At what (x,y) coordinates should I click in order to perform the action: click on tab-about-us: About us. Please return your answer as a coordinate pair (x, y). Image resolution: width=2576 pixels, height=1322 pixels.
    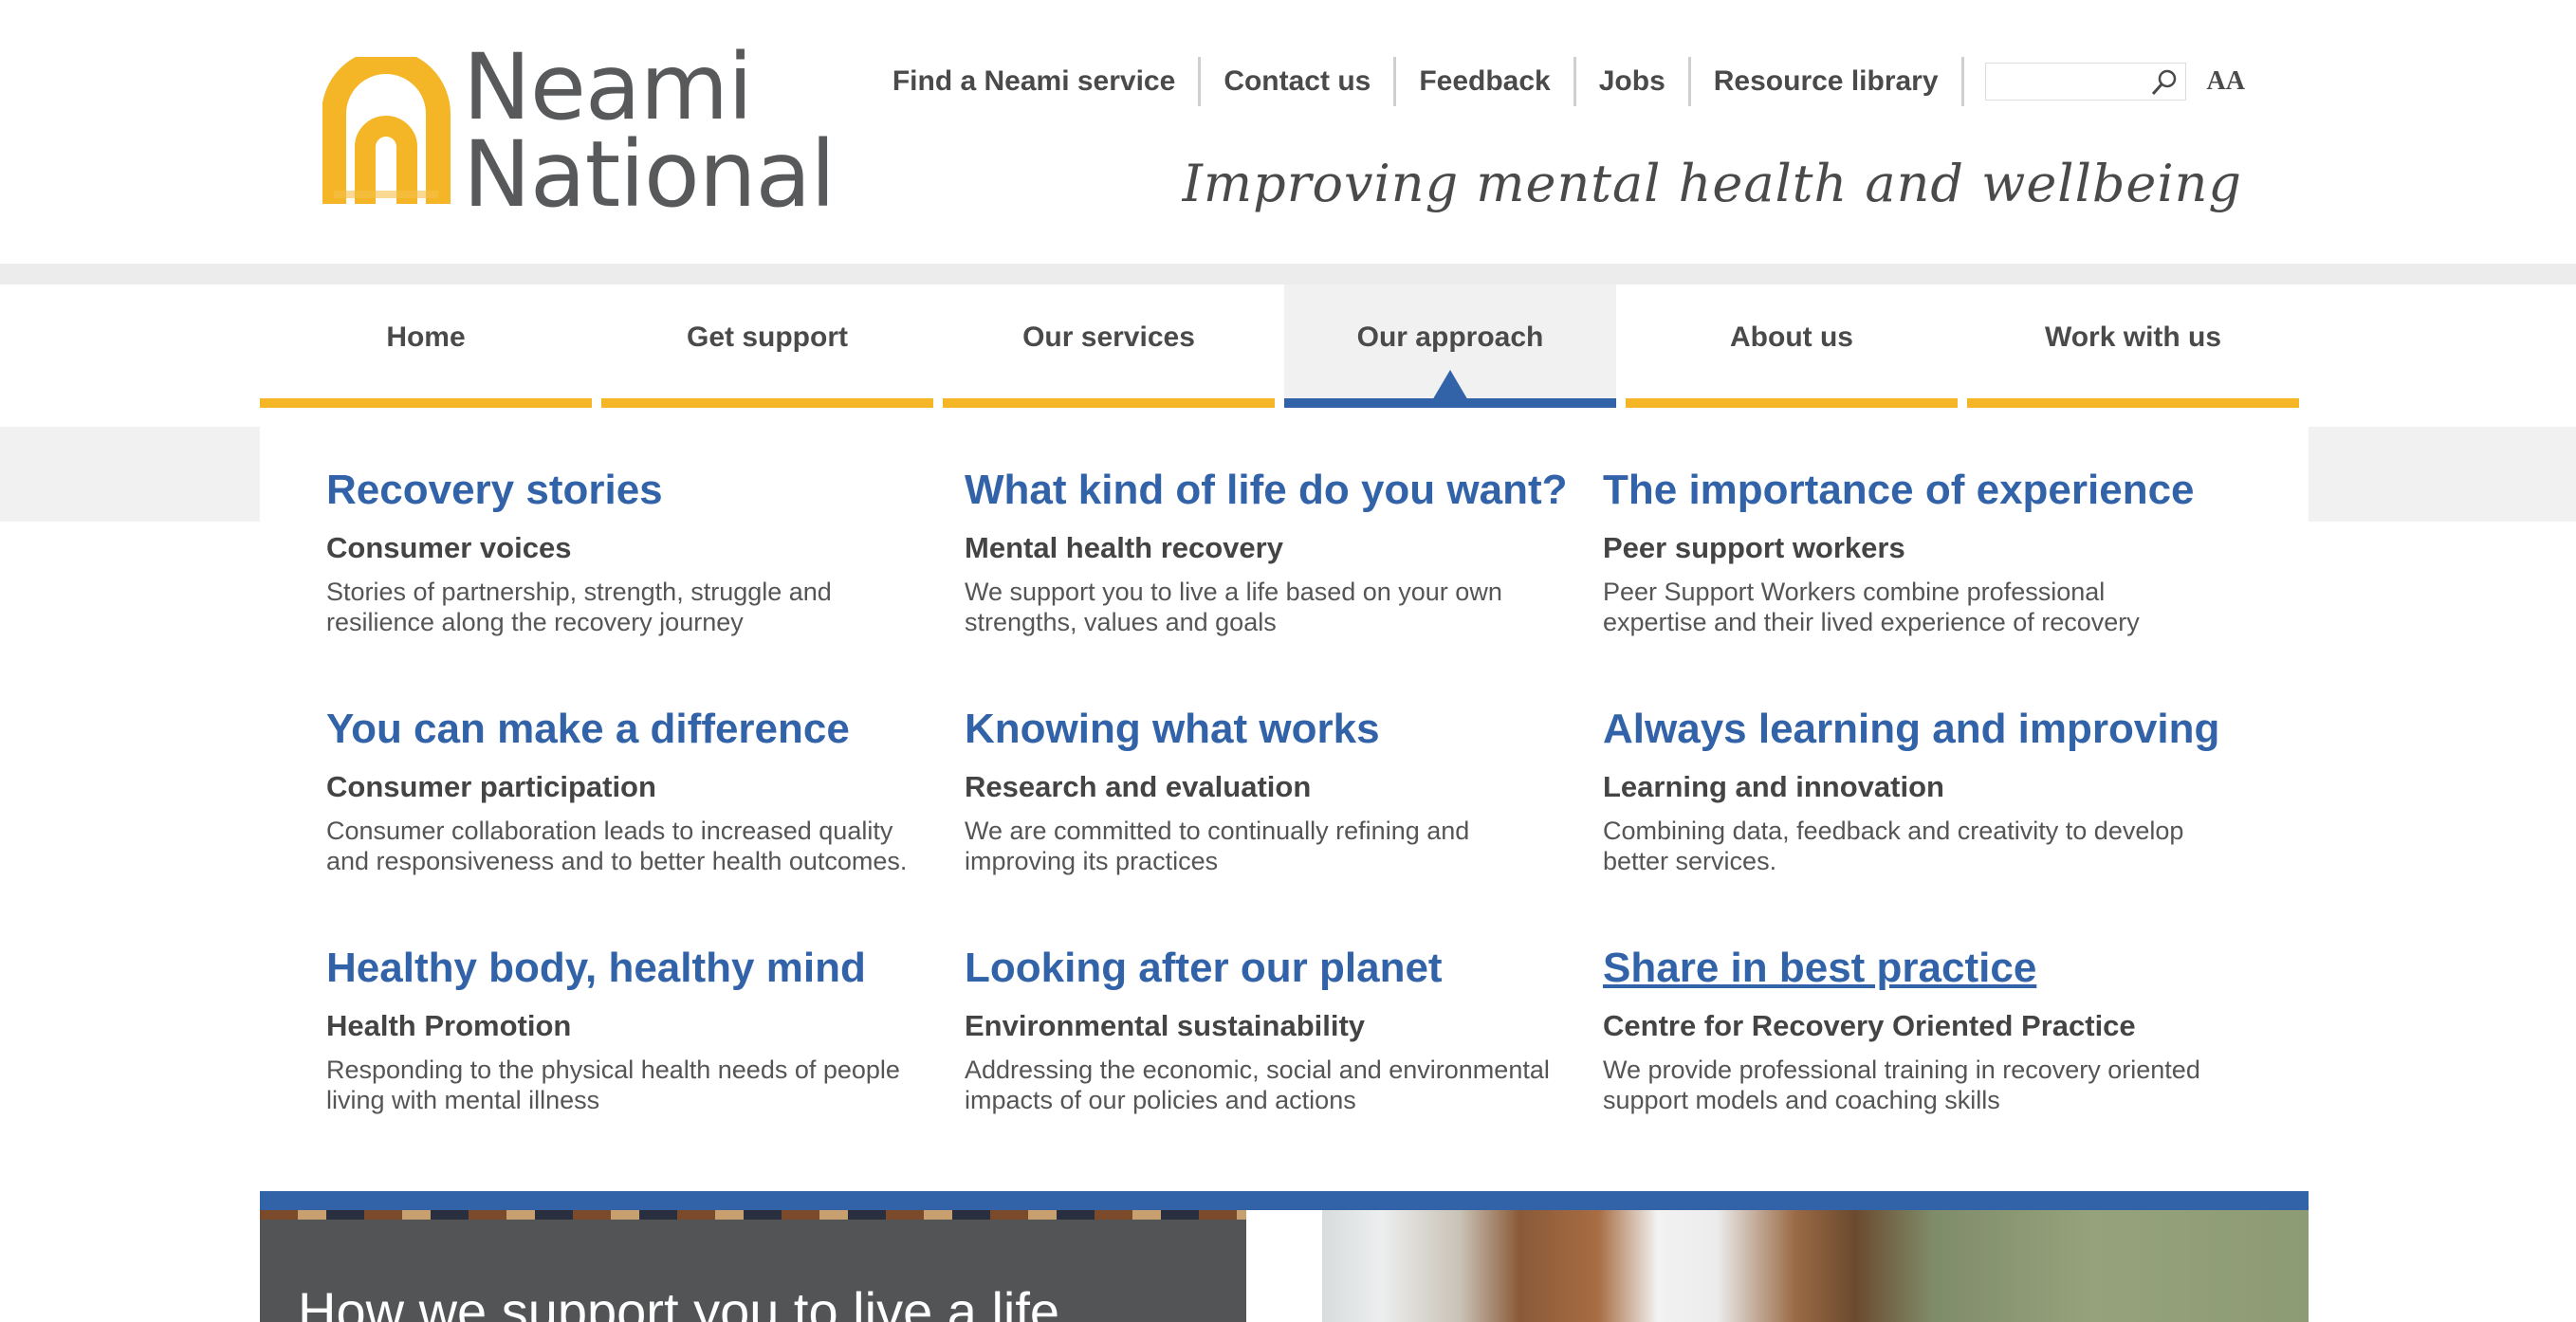
    Looking at the image, I should click on (1792, 346).